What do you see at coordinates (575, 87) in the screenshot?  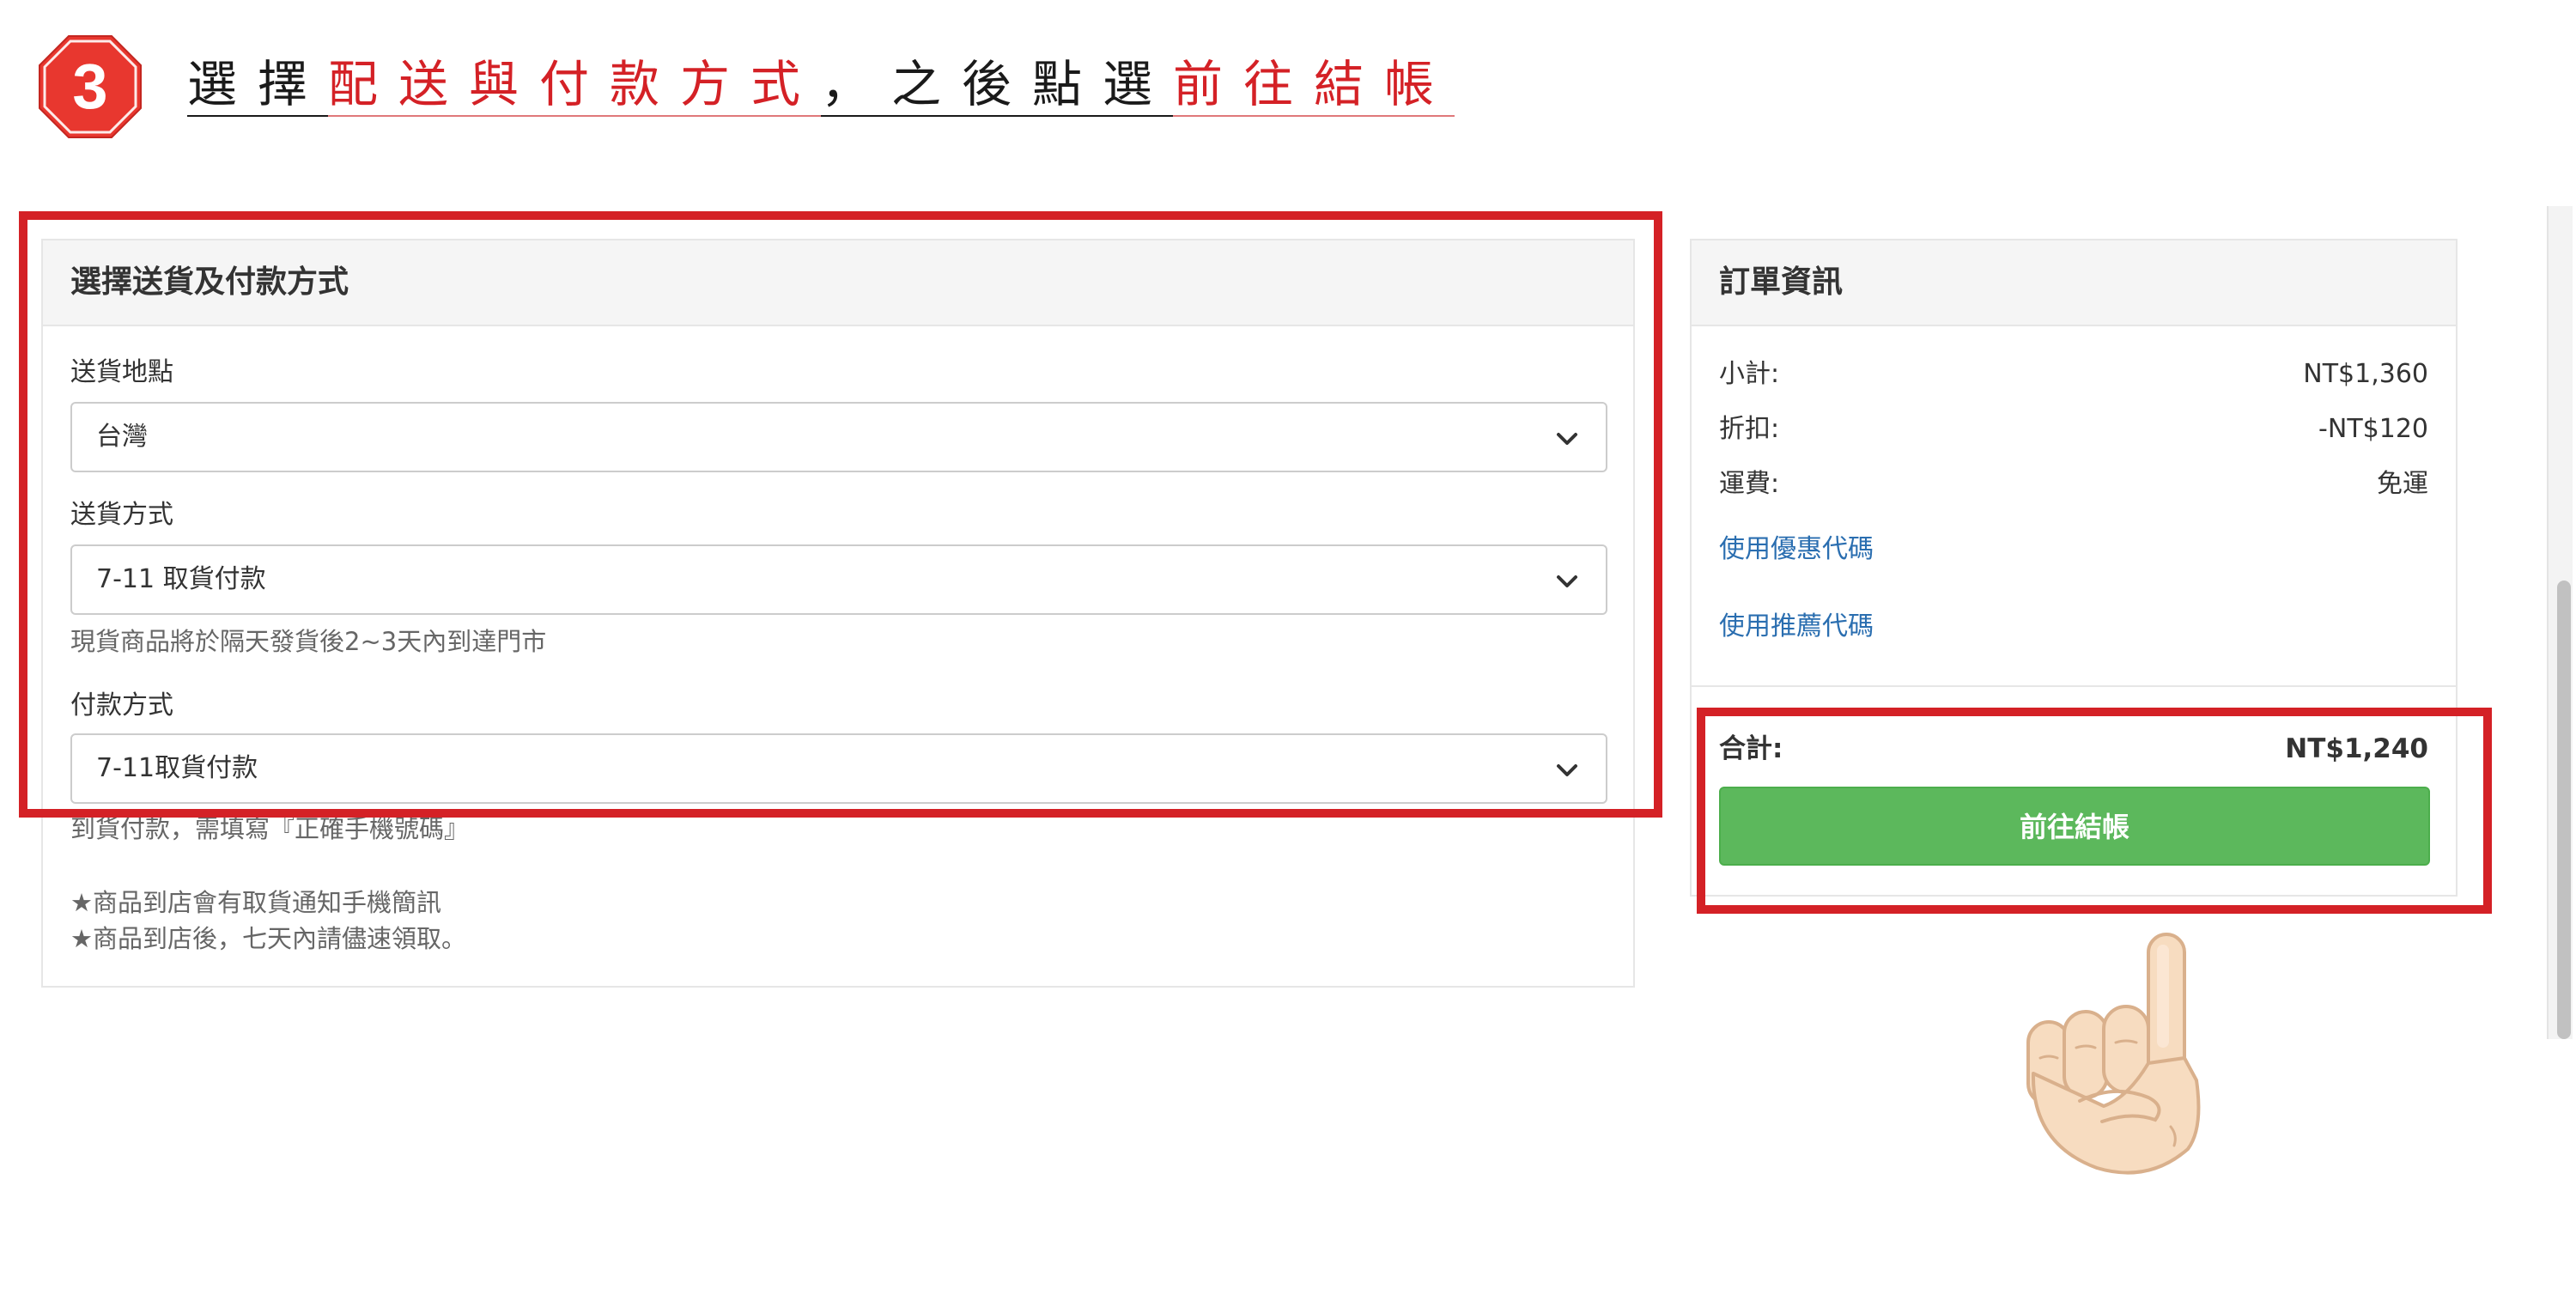 I see `step-text-segment-highlight: 配送與付款方式` at bounding box center [575, 87].